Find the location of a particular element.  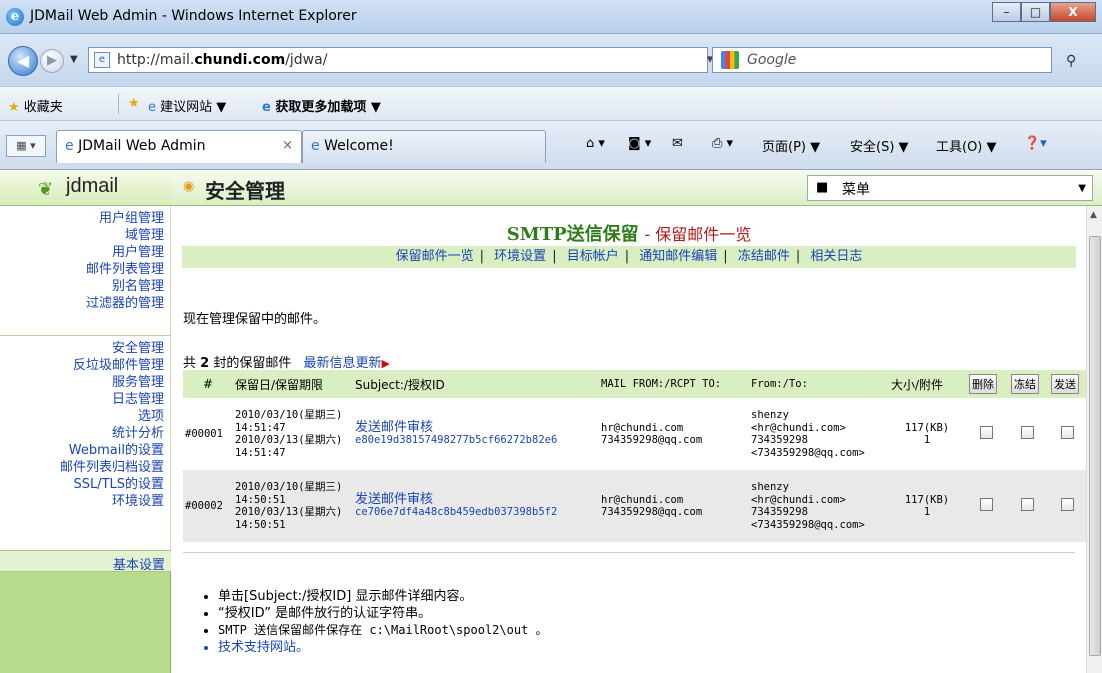

sidebar-item-users: 用户管理 is located at coordinates (138, 252).